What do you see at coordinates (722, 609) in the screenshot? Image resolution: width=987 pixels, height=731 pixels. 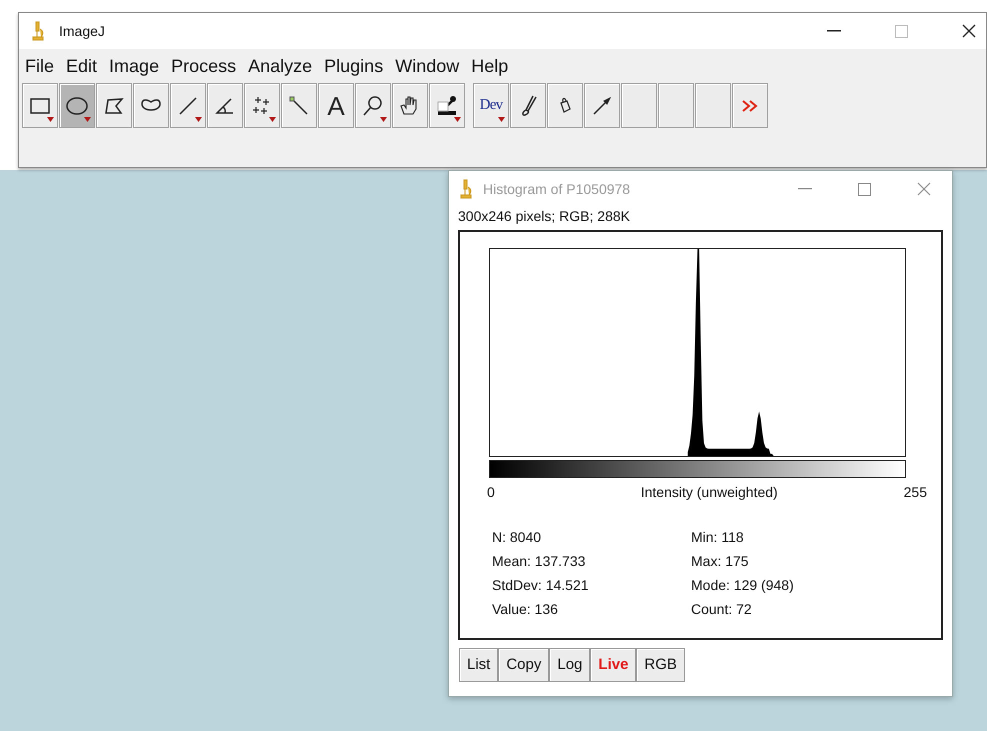 I see `statistic-text: Count: 72` at bounding box center [722, 609].